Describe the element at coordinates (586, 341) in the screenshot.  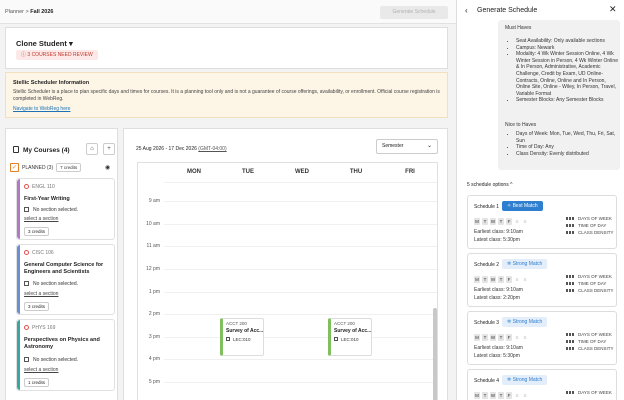
I see `metric-time: TIME OF DAY` at that location.